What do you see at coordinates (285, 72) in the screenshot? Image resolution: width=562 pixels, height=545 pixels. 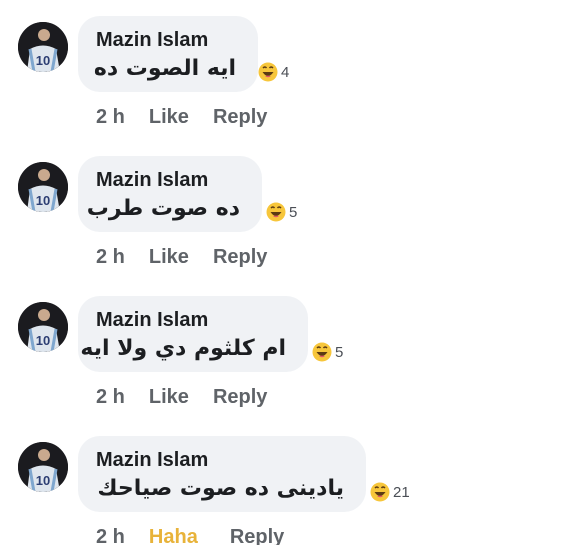 I see `reaction-count: 4` at bounding box center [285, 72].